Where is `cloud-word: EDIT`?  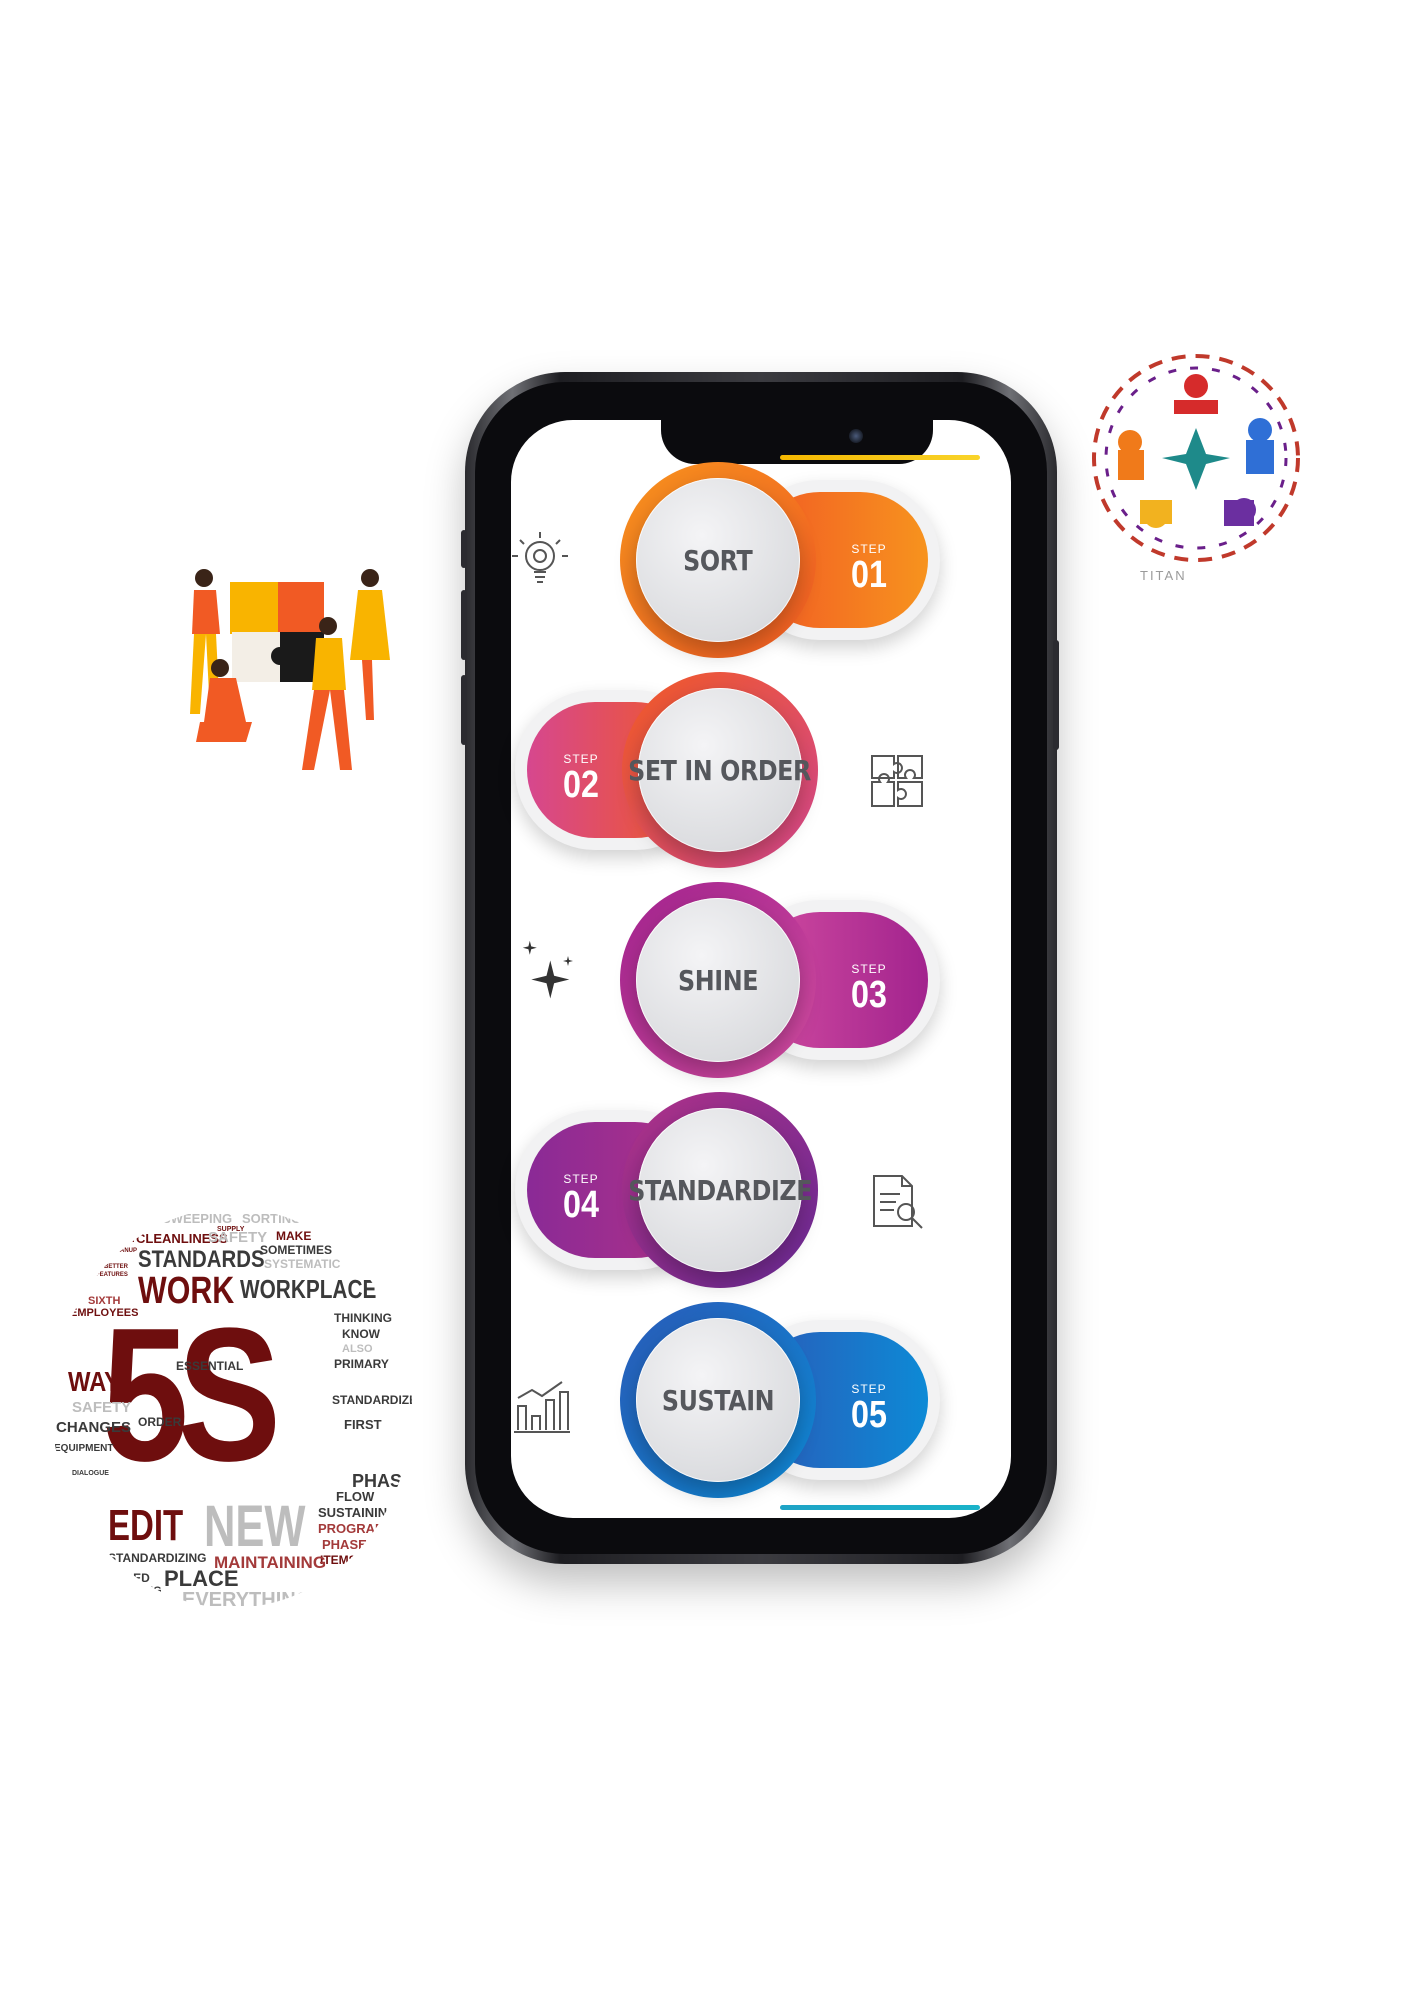 cloud-word: EDIT is located at coordinates (146, 1525).